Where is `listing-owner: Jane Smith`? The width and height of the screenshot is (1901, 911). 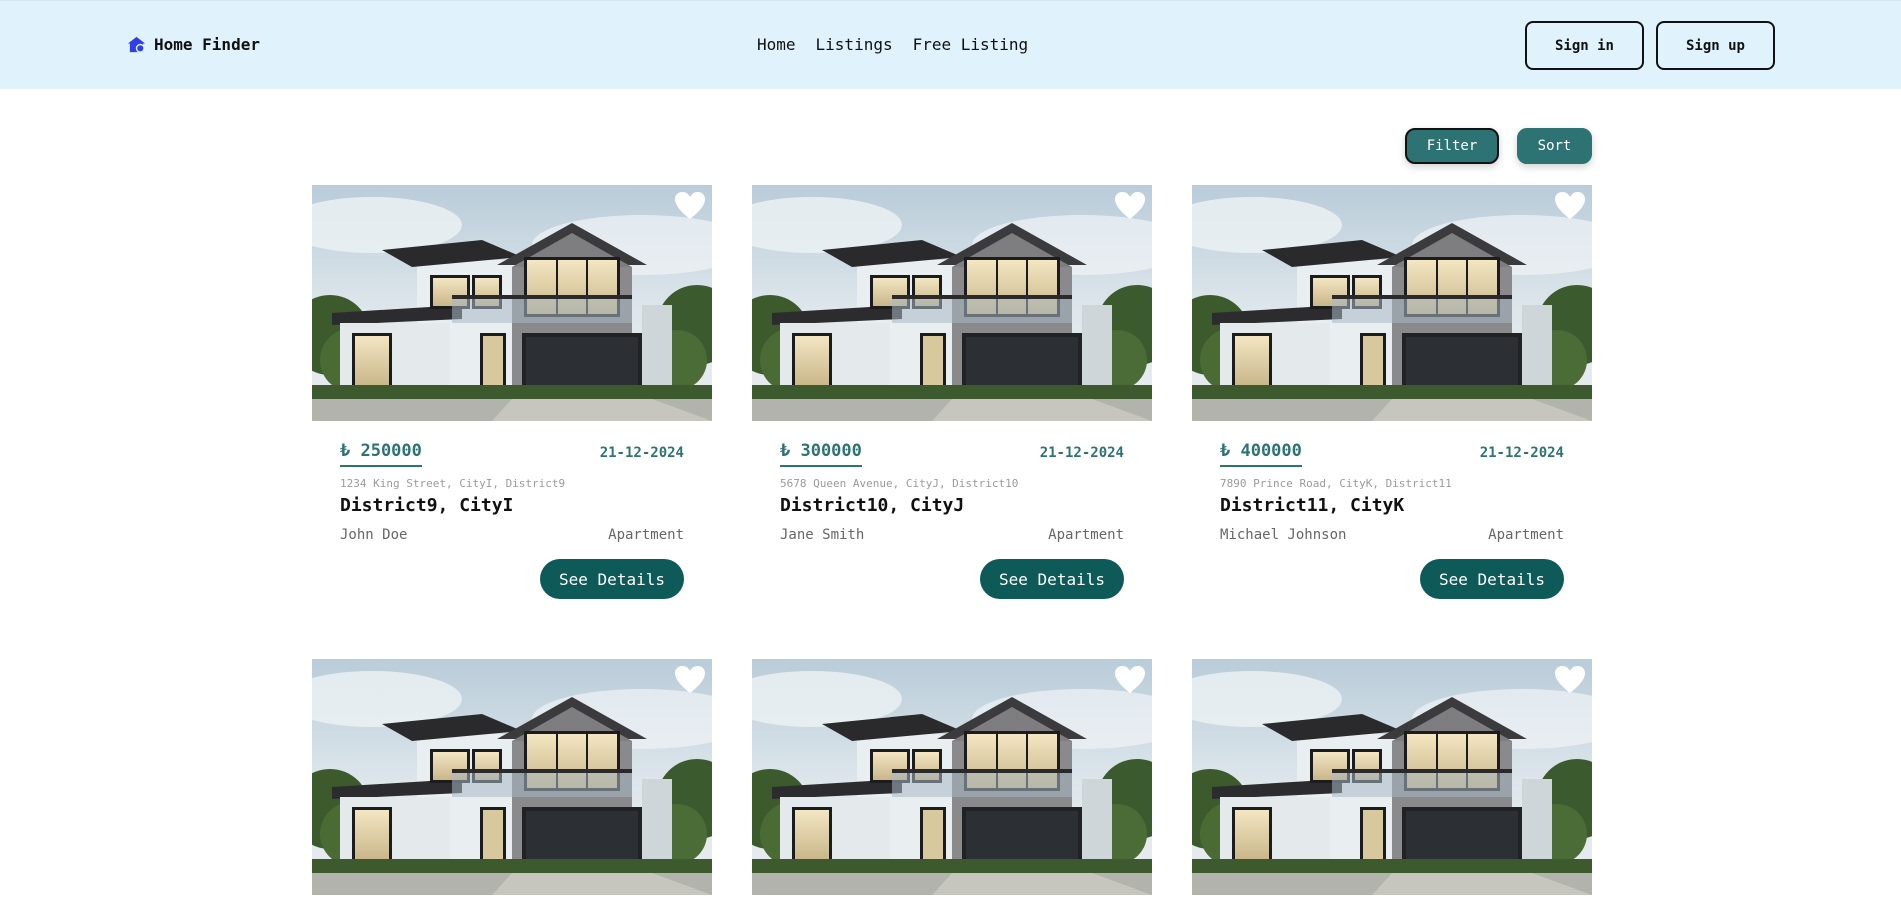
listing-owner: Jane Smith is located at coordinates (822, 535).